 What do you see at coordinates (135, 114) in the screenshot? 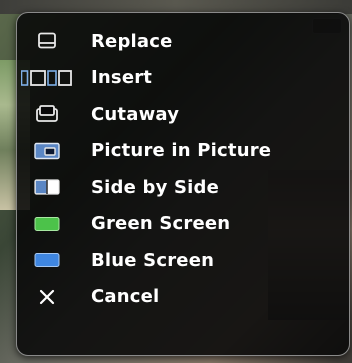
I see `menu-item-label: Cutaway` at bounding box center [135, 114].